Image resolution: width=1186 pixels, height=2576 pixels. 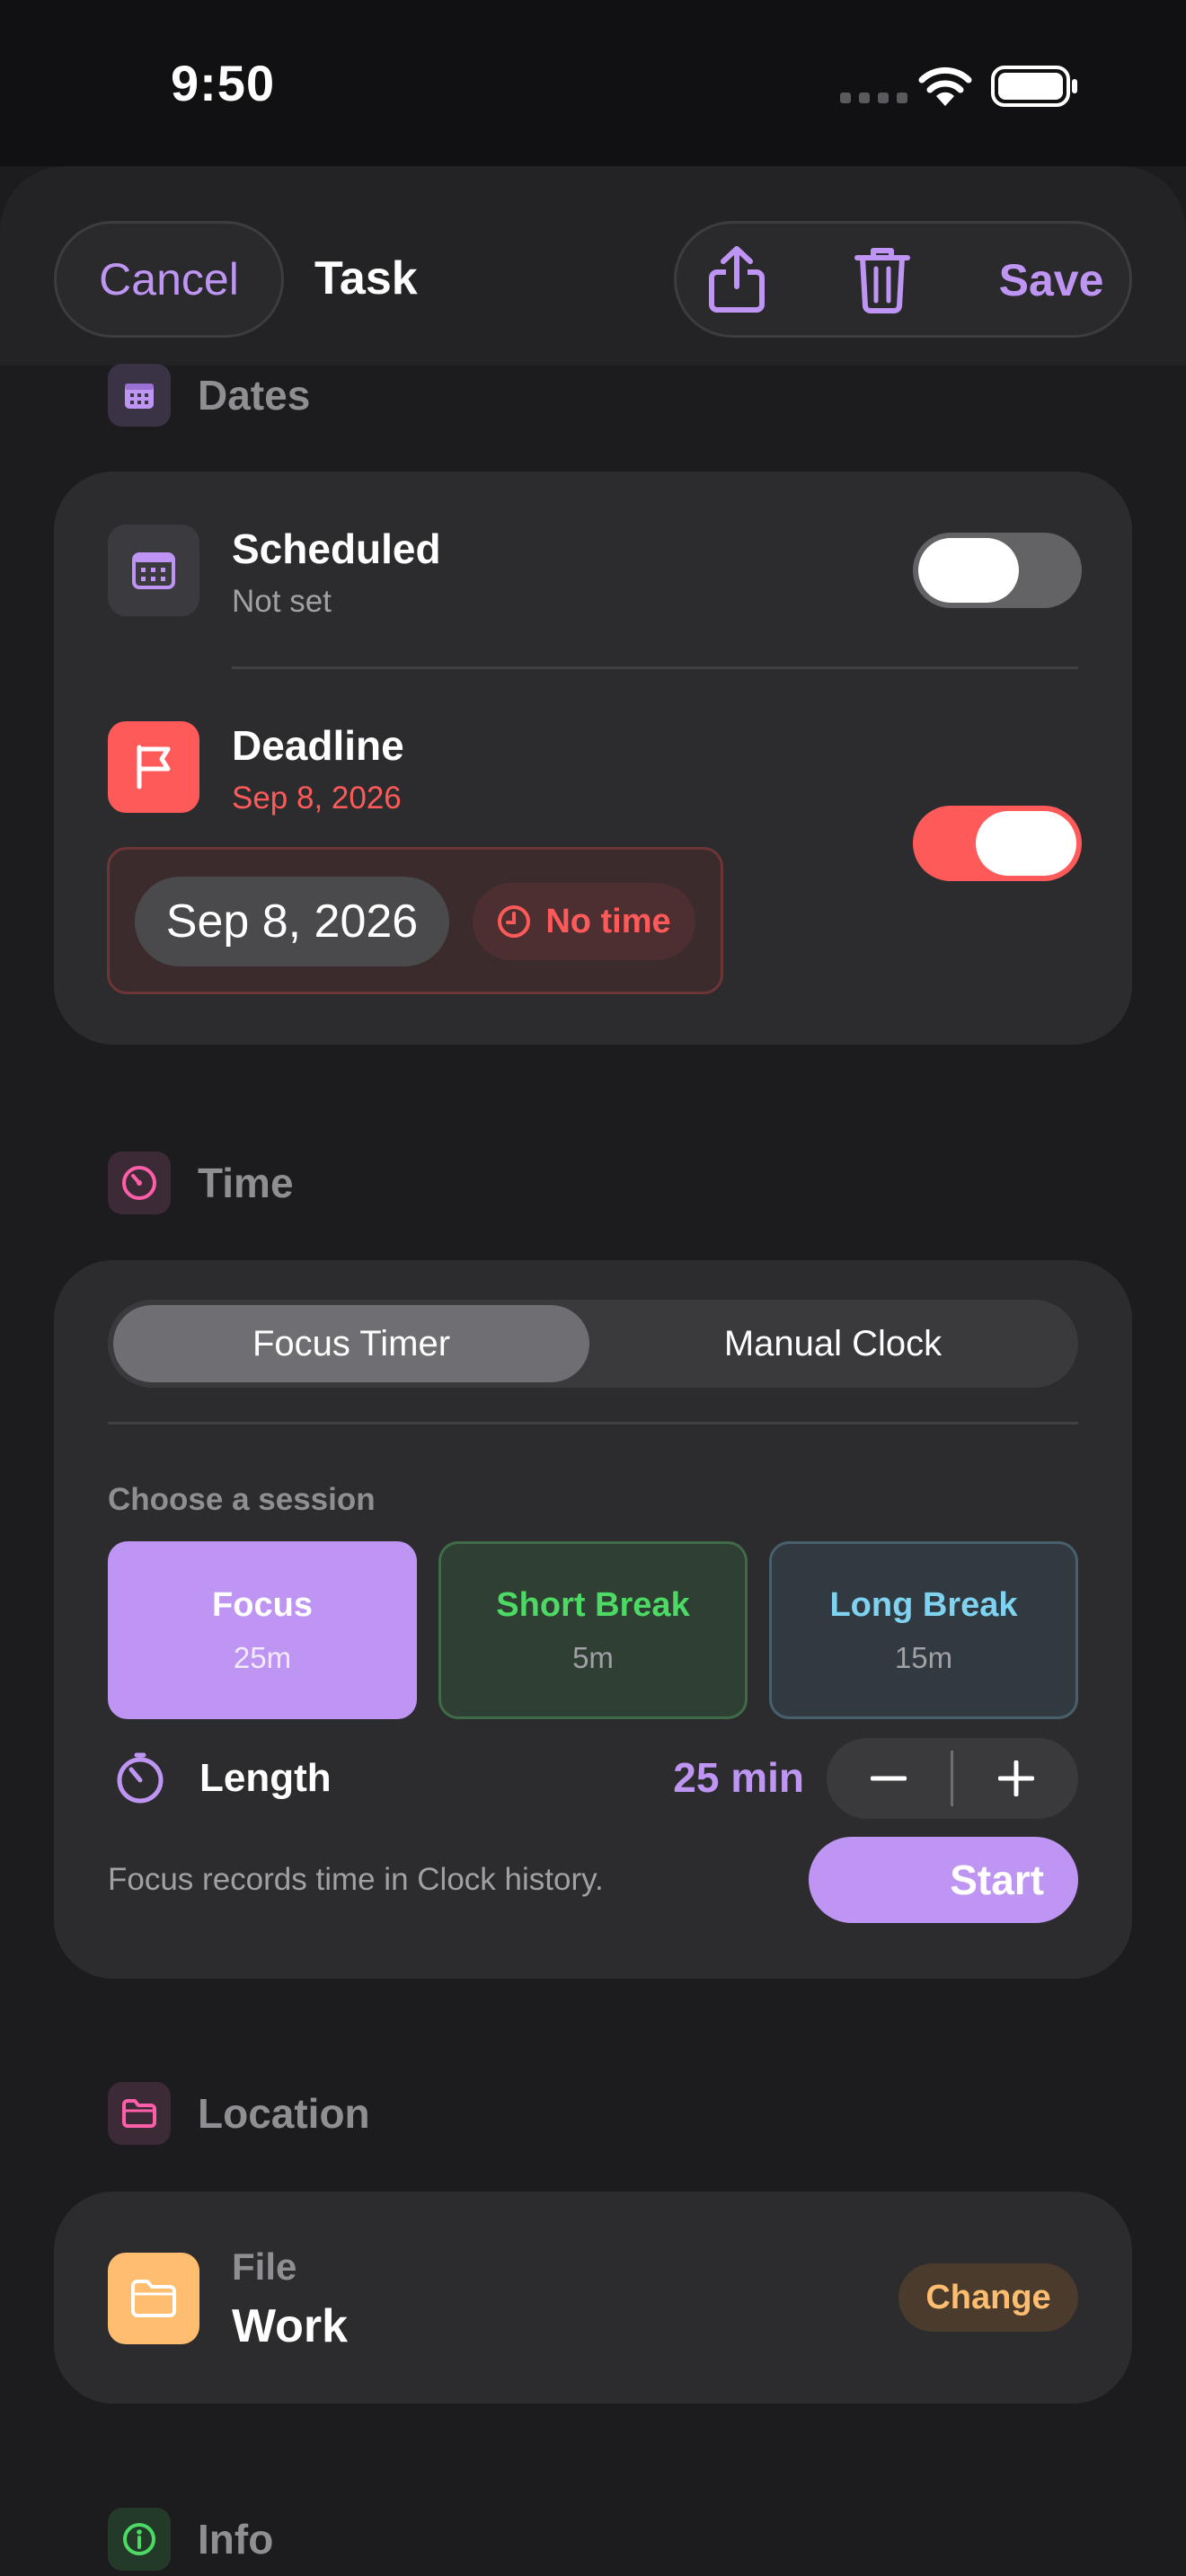 I want to click on location-section-header: Location, so click(x=239, y=2113).